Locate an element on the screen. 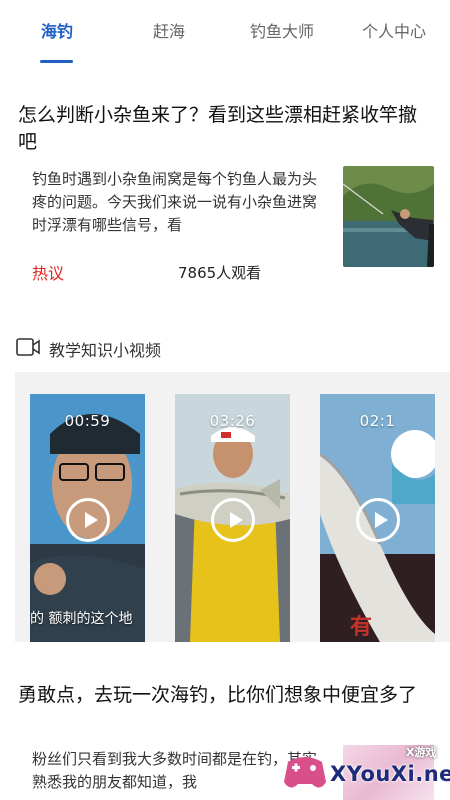  video-duration: 00:59 is located at coordinates (87, 421).